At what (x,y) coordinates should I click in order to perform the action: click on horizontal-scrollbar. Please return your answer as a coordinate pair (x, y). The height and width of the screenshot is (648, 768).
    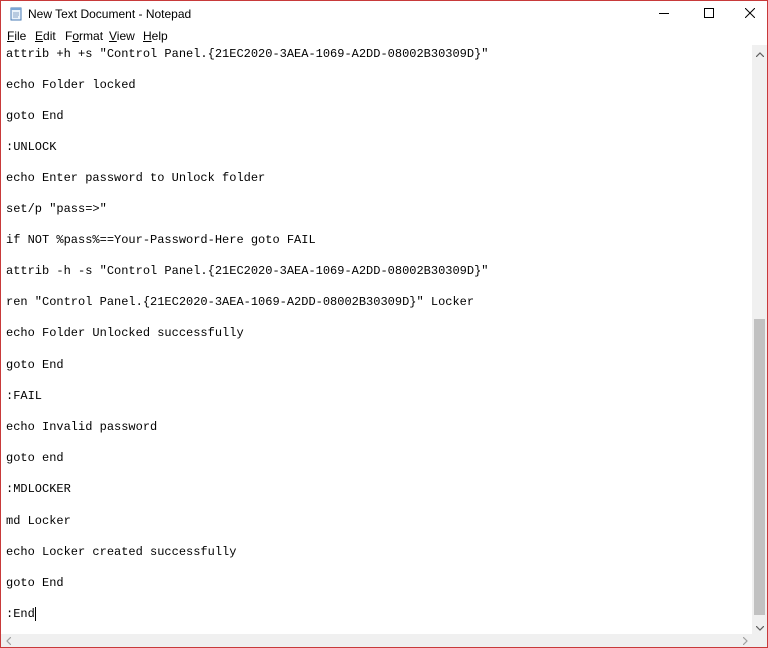
    Looking at the image, I should click on (376, 640).